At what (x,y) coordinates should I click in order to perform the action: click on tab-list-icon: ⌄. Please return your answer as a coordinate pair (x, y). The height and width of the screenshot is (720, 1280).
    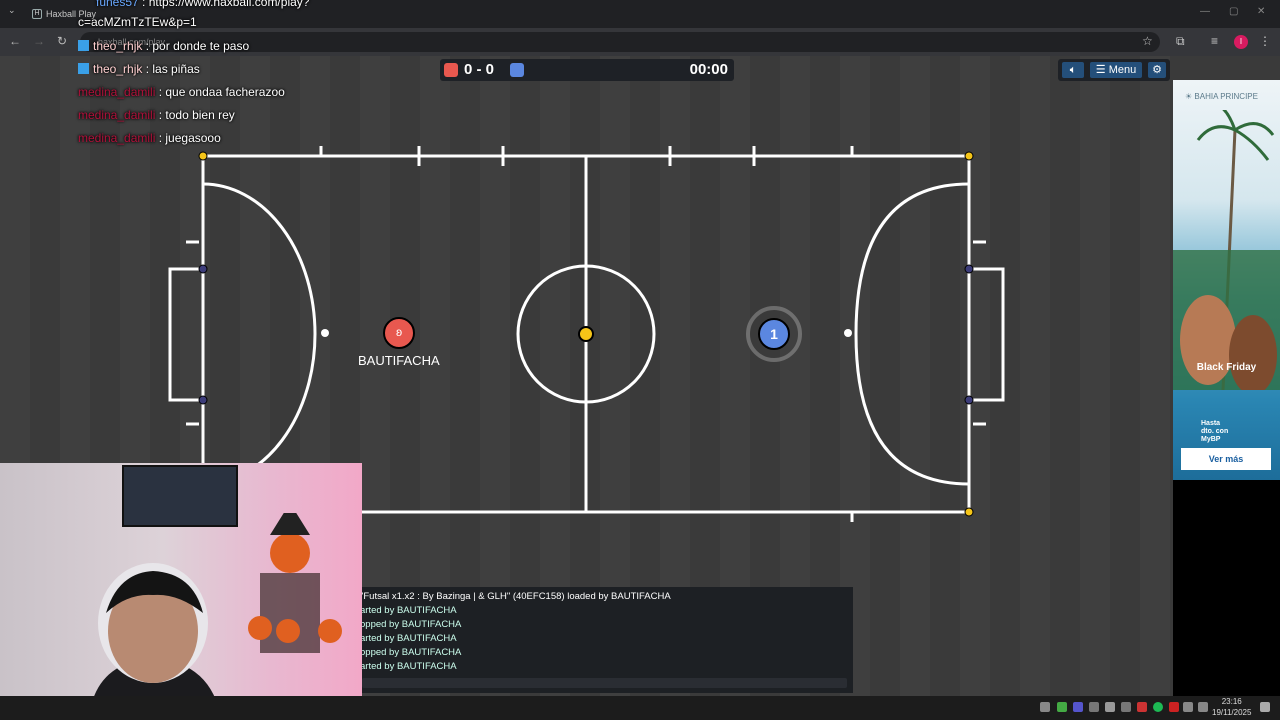
    Looking at the image, I should click on (12, 10).